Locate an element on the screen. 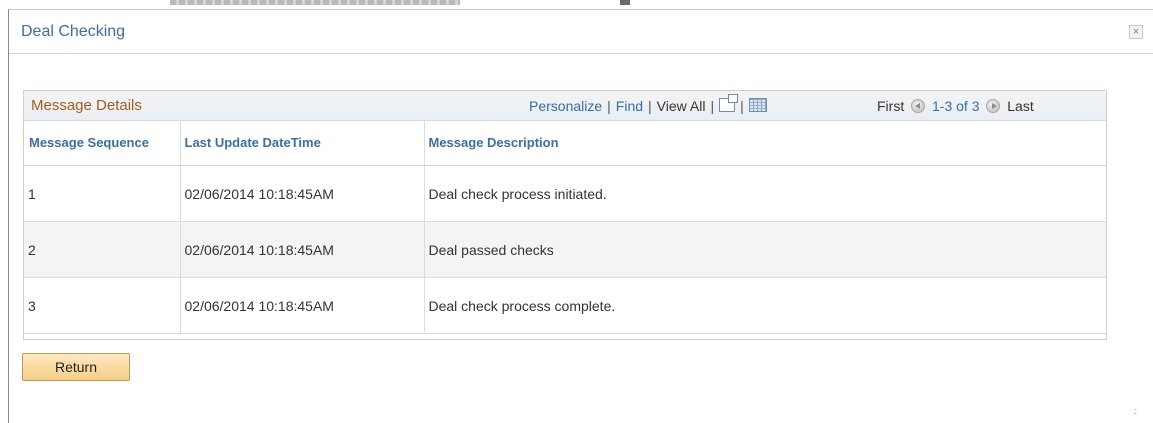  dialog-title: Deal Checking is located at coordinates (73, 31).